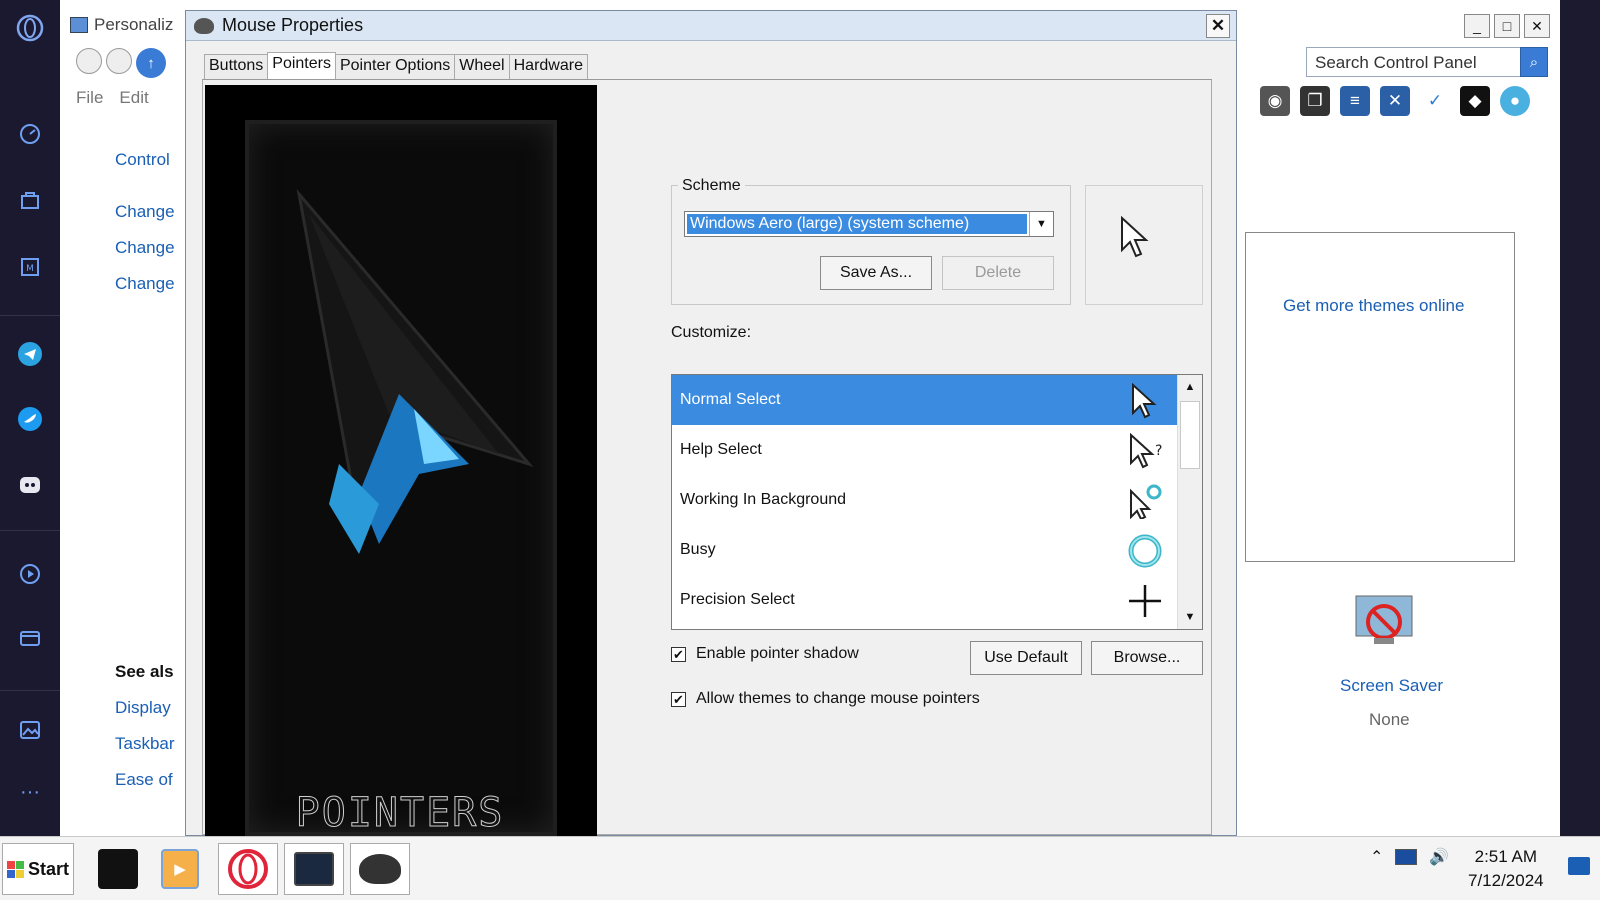 This screenshot has width=1600, height=900. I want to click on forward-button, so click(119, 61).